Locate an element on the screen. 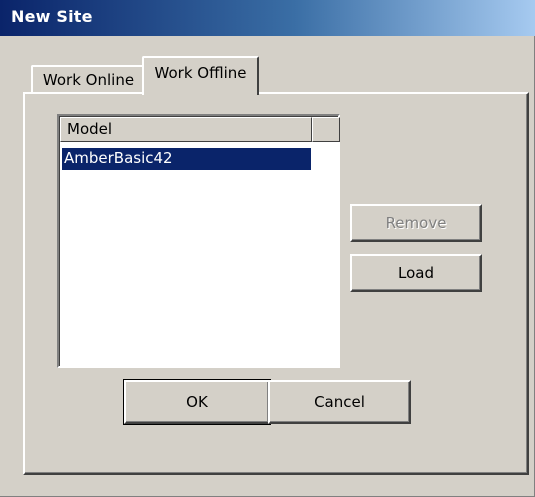  list-header: Model is located at coordinates (200, 129).